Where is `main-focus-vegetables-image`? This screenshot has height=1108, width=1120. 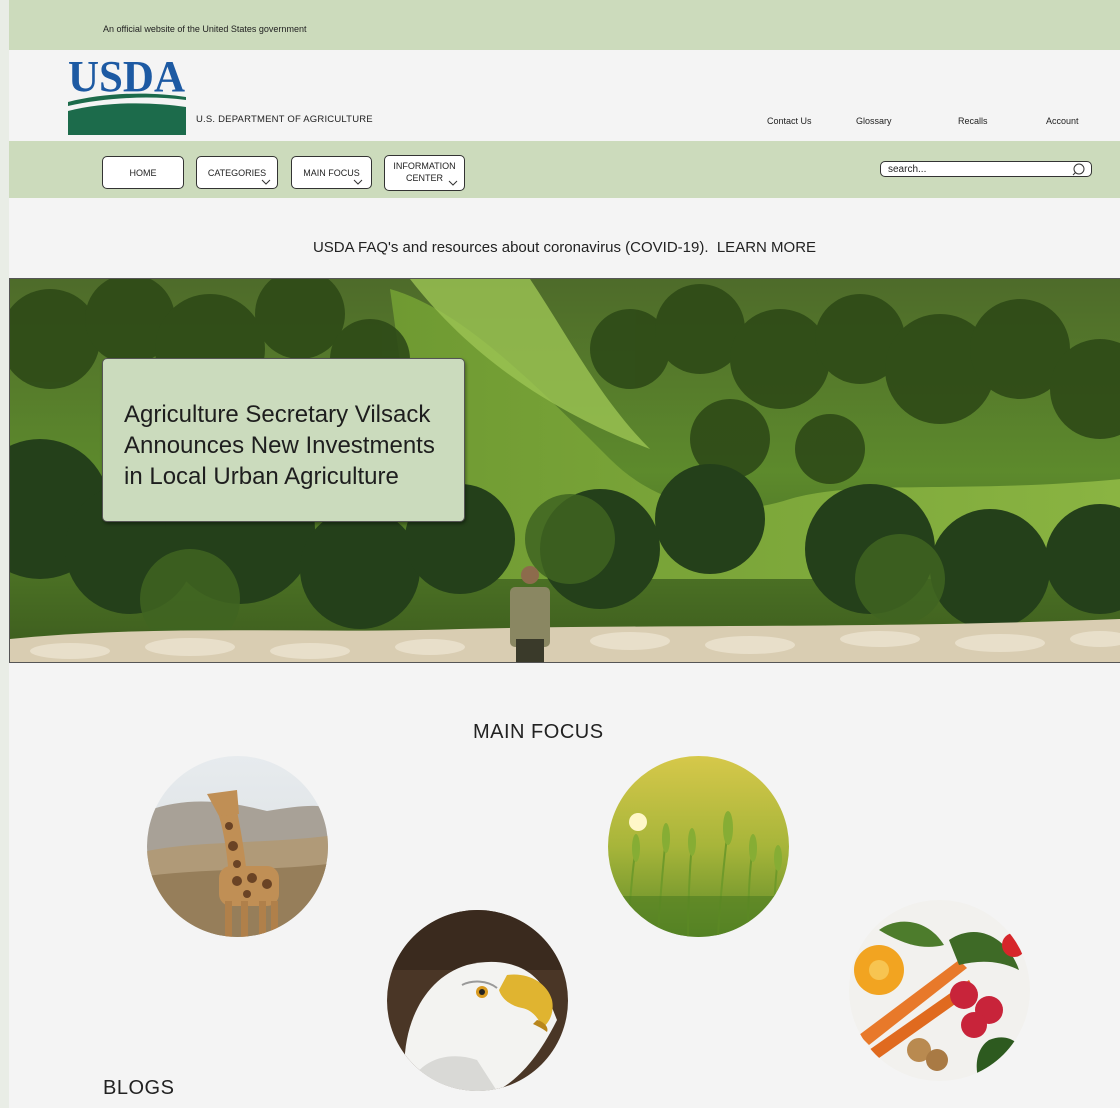 main-focus-vegetables-image is located at coordinates (939, 990).